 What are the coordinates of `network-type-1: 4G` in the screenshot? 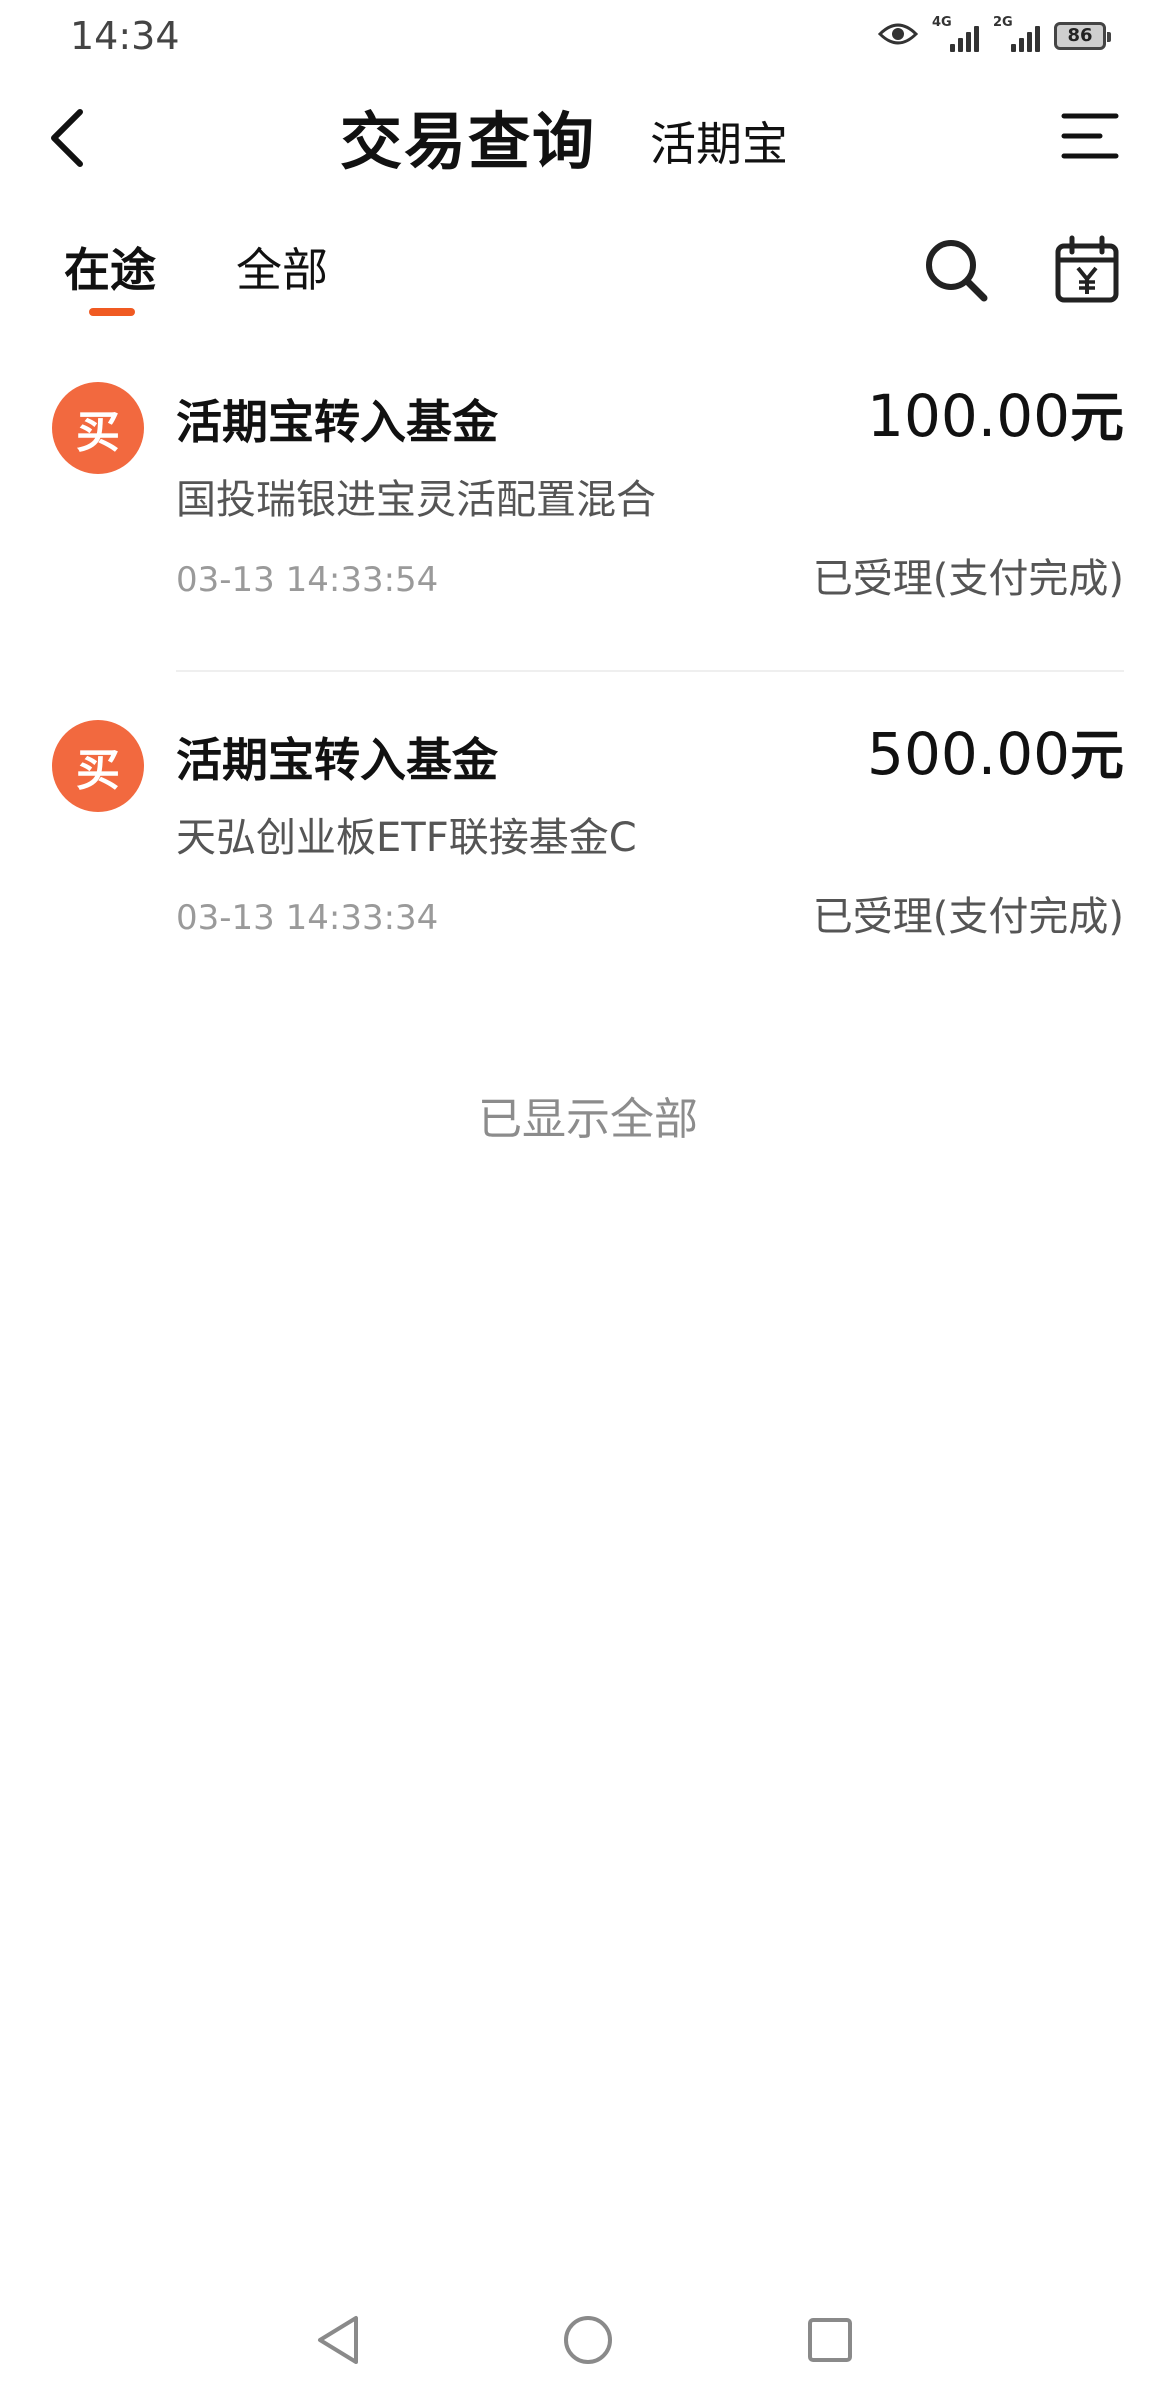 It's located at (942, 22).